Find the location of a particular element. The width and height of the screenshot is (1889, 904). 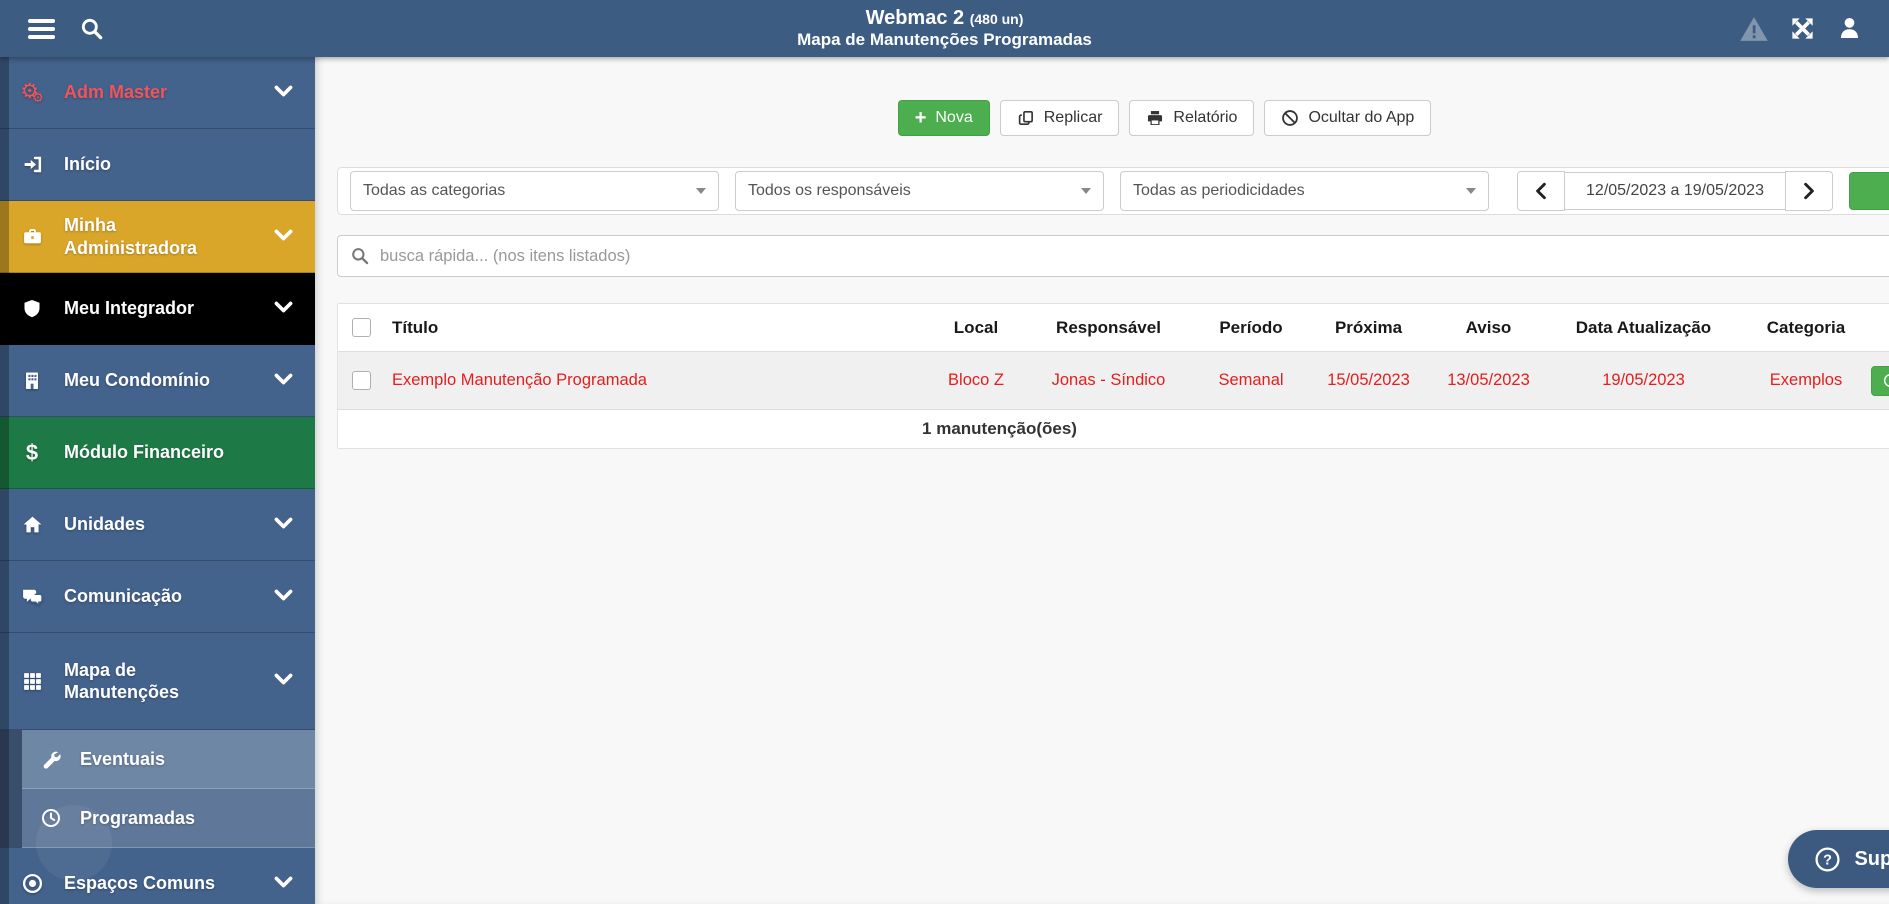

sidebar-item-modulo-financeiro: $ Módulo Financeiro is located at coordinates (157, 453).